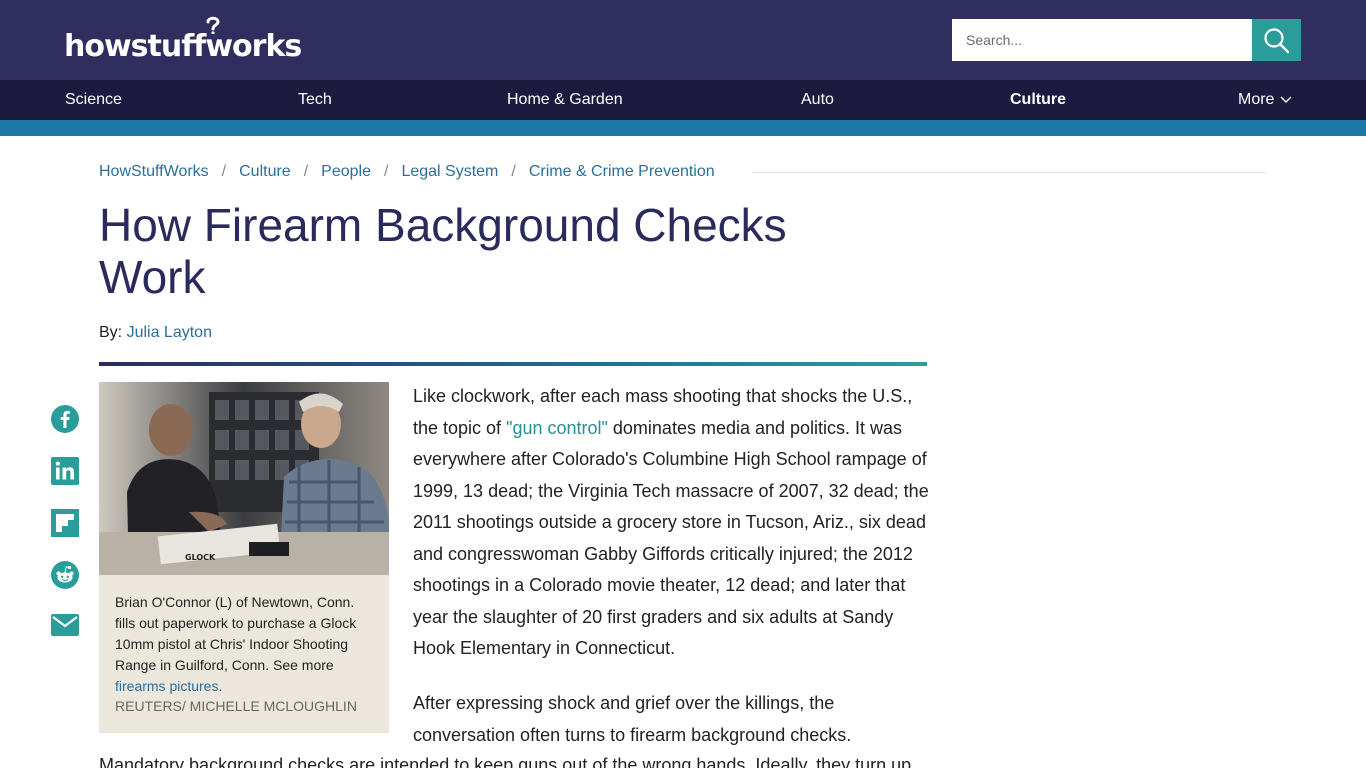  I want to click on byline: By: Julia Layton, so click(155, 333).